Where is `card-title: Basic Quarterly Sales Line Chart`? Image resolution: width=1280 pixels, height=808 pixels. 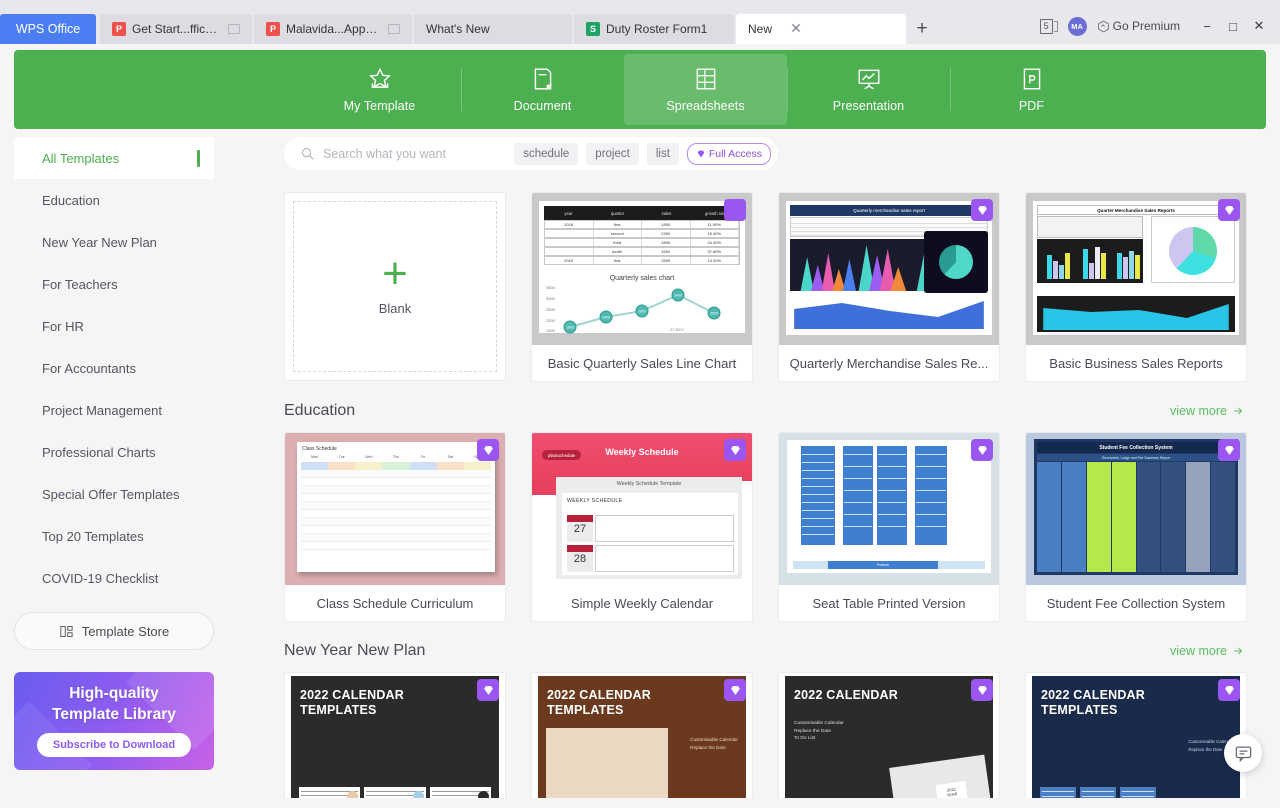
card-title: Basic Quarterly Sales Line Chart is located at coordinates (642, 363).